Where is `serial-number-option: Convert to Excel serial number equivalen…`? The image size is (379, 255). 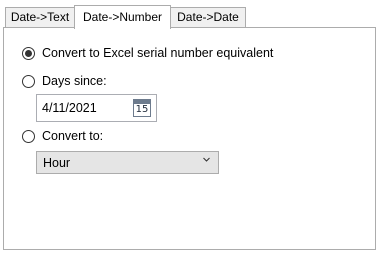
serial-number-option: Convert to Excel serial number equivalen… is located at coordinates (147, 53).